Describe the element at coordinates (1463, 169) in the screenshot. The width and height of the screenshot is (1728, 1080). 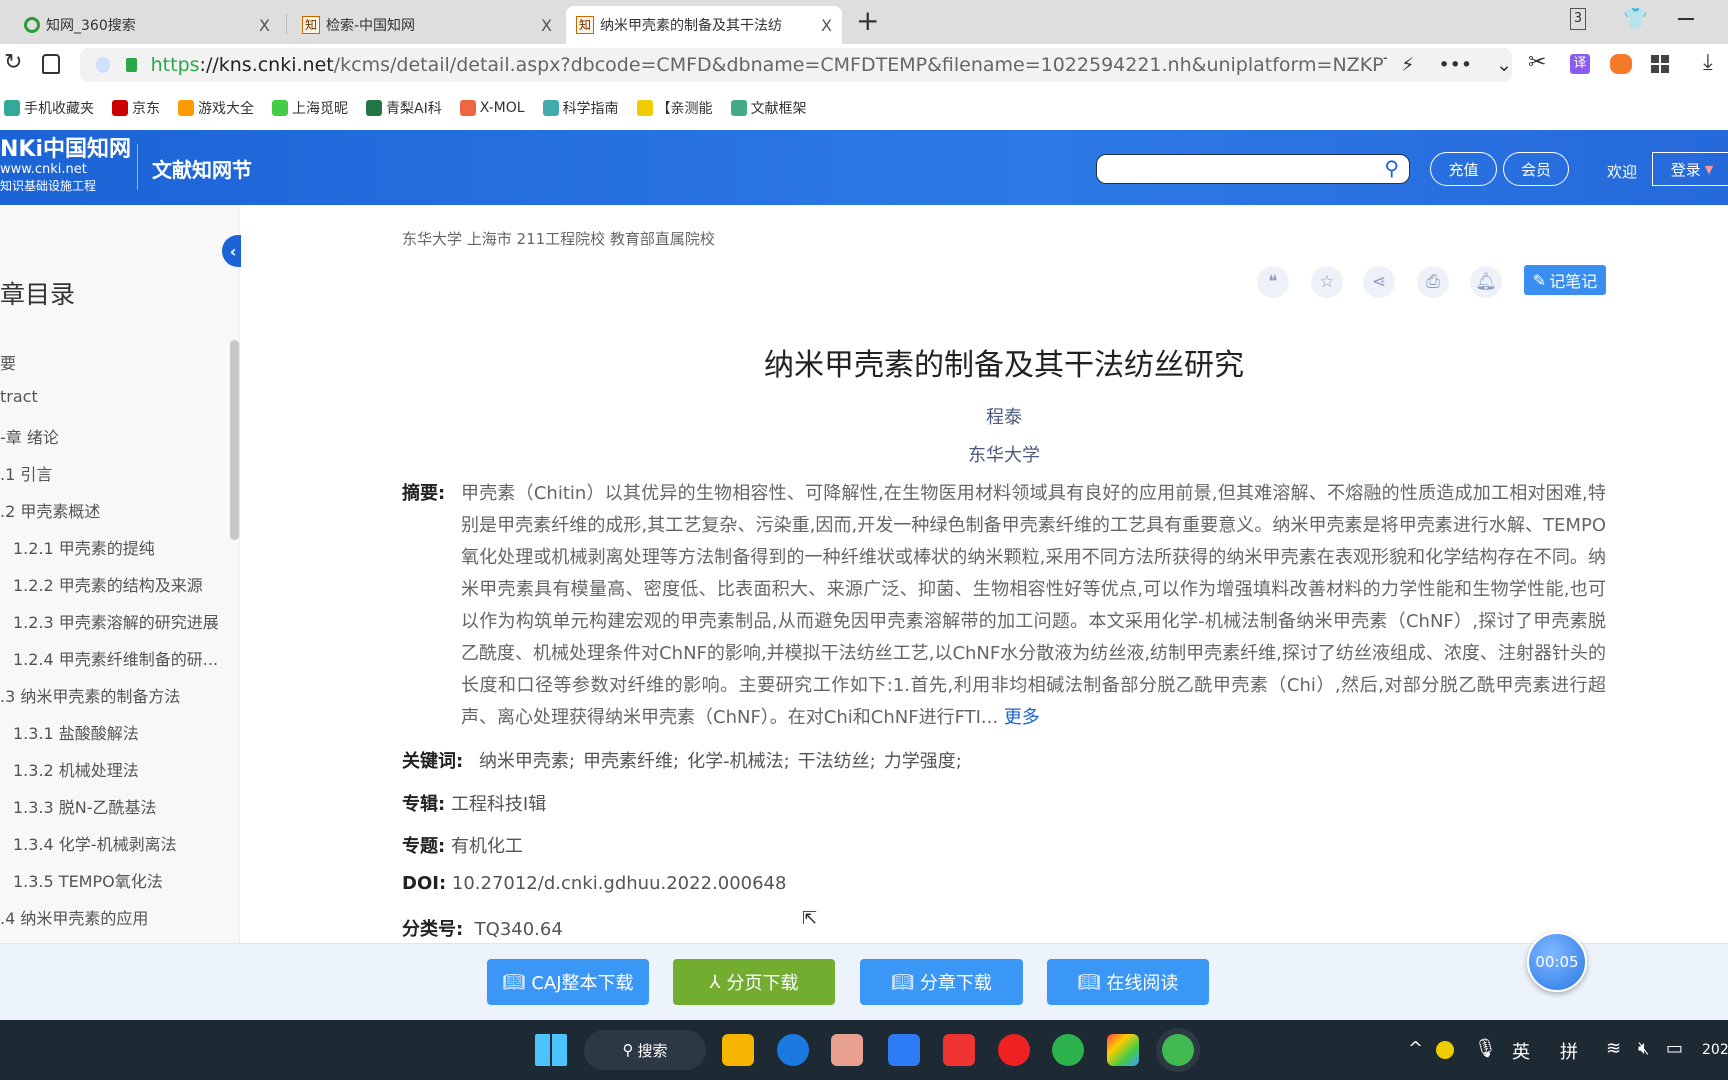
I see `recharge-button: 充值` at that location.